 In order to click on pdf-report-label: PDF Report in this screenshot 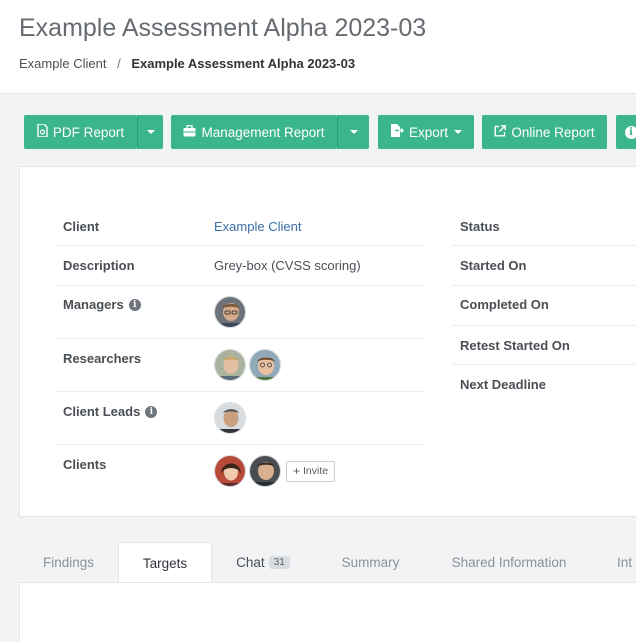, I will do `click(88, 132)`.